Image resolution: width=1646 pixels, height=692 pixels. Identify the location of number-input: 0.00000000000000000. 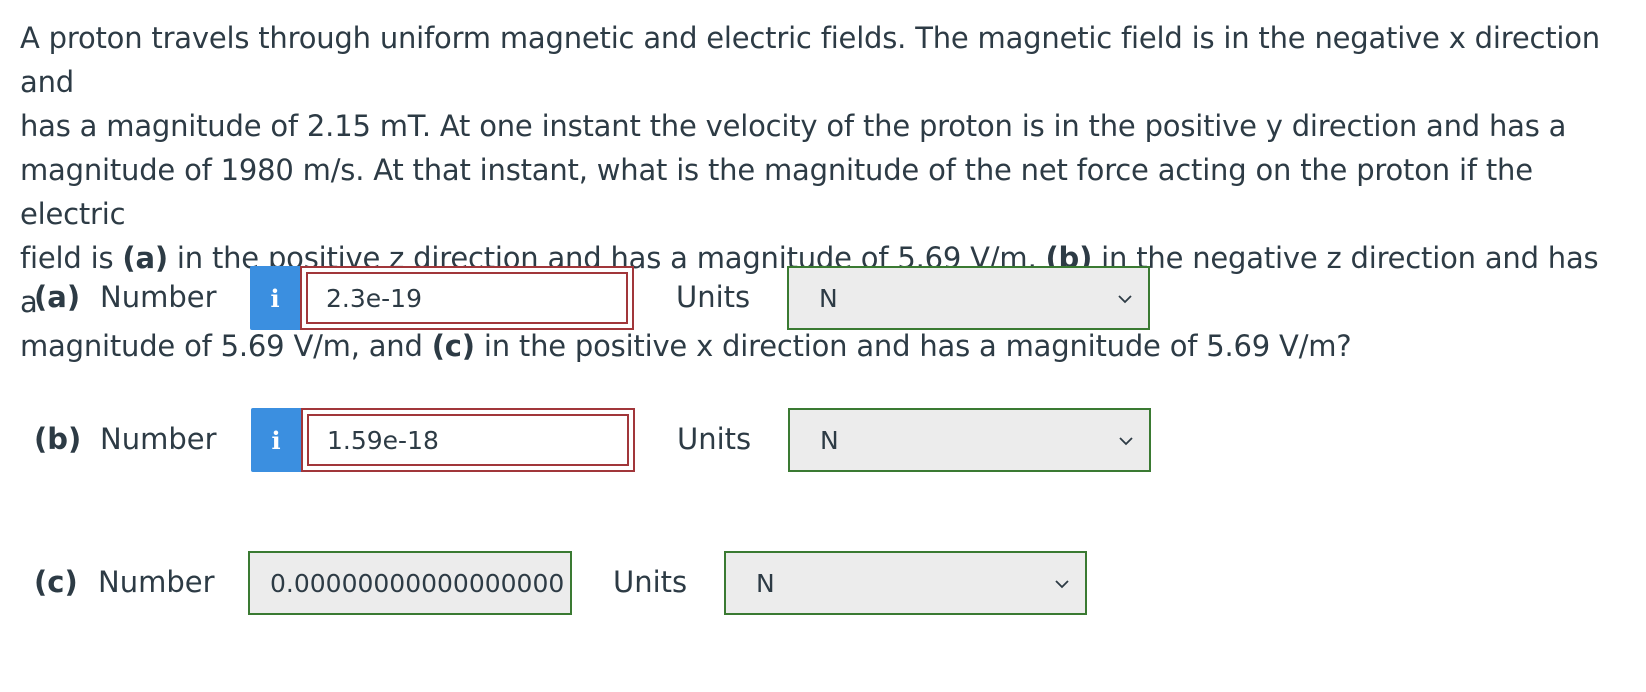
(410, 583).